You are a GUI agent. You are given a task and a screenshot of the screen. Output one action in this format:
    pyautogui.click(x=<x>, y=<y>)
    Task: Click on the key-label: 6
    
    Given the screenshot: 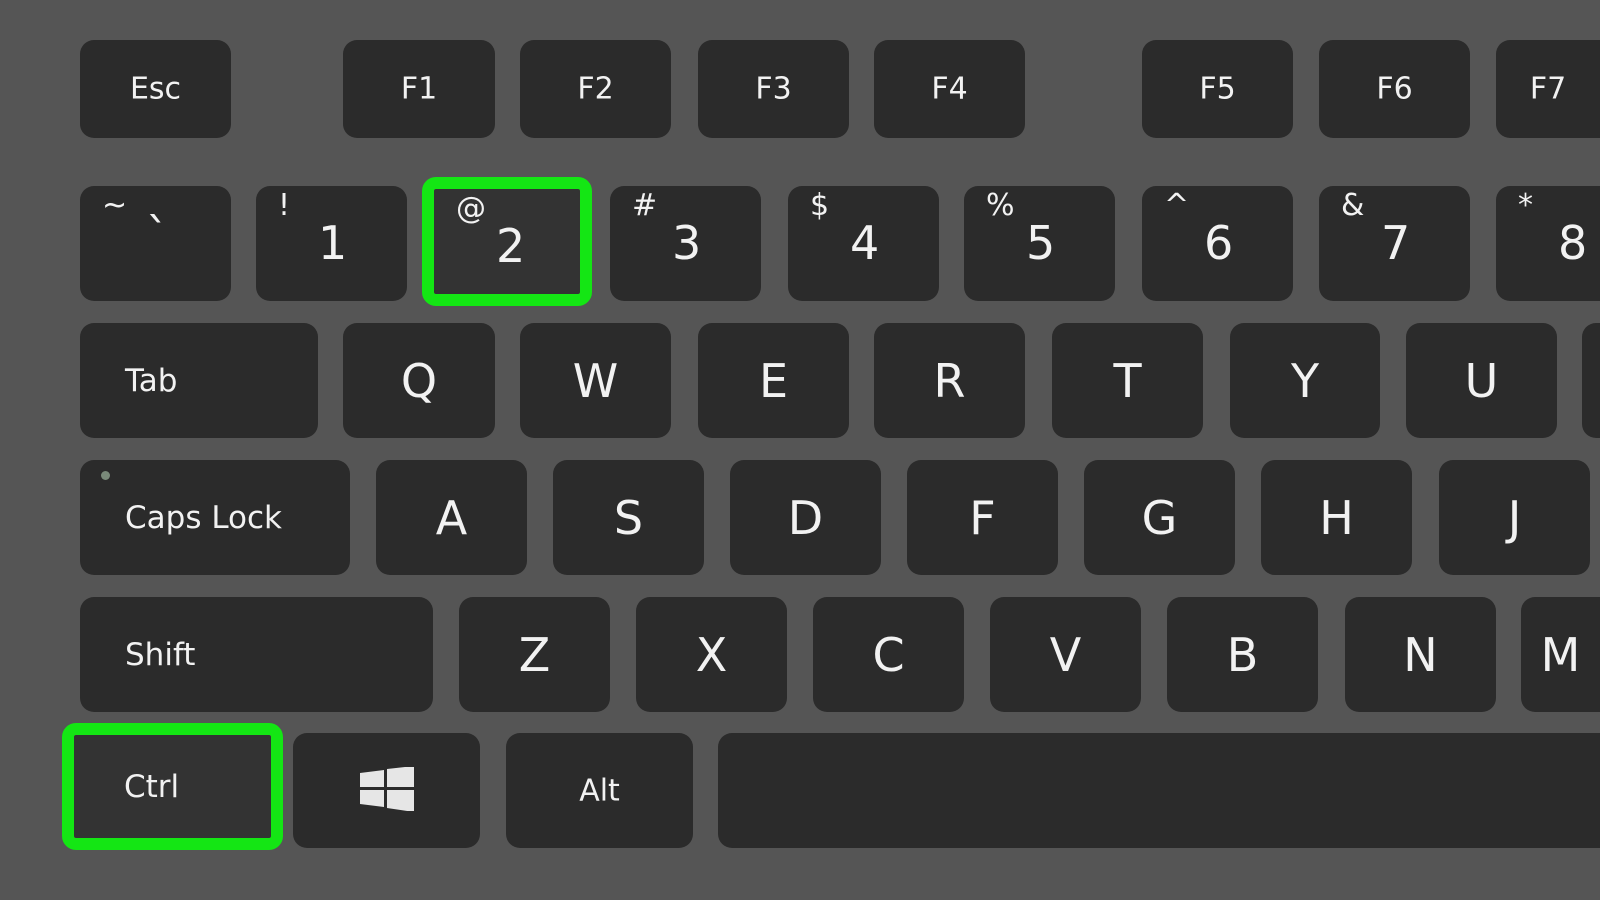 What is the action you would take?
    pyautogui.click(x=1219, y=243)
    